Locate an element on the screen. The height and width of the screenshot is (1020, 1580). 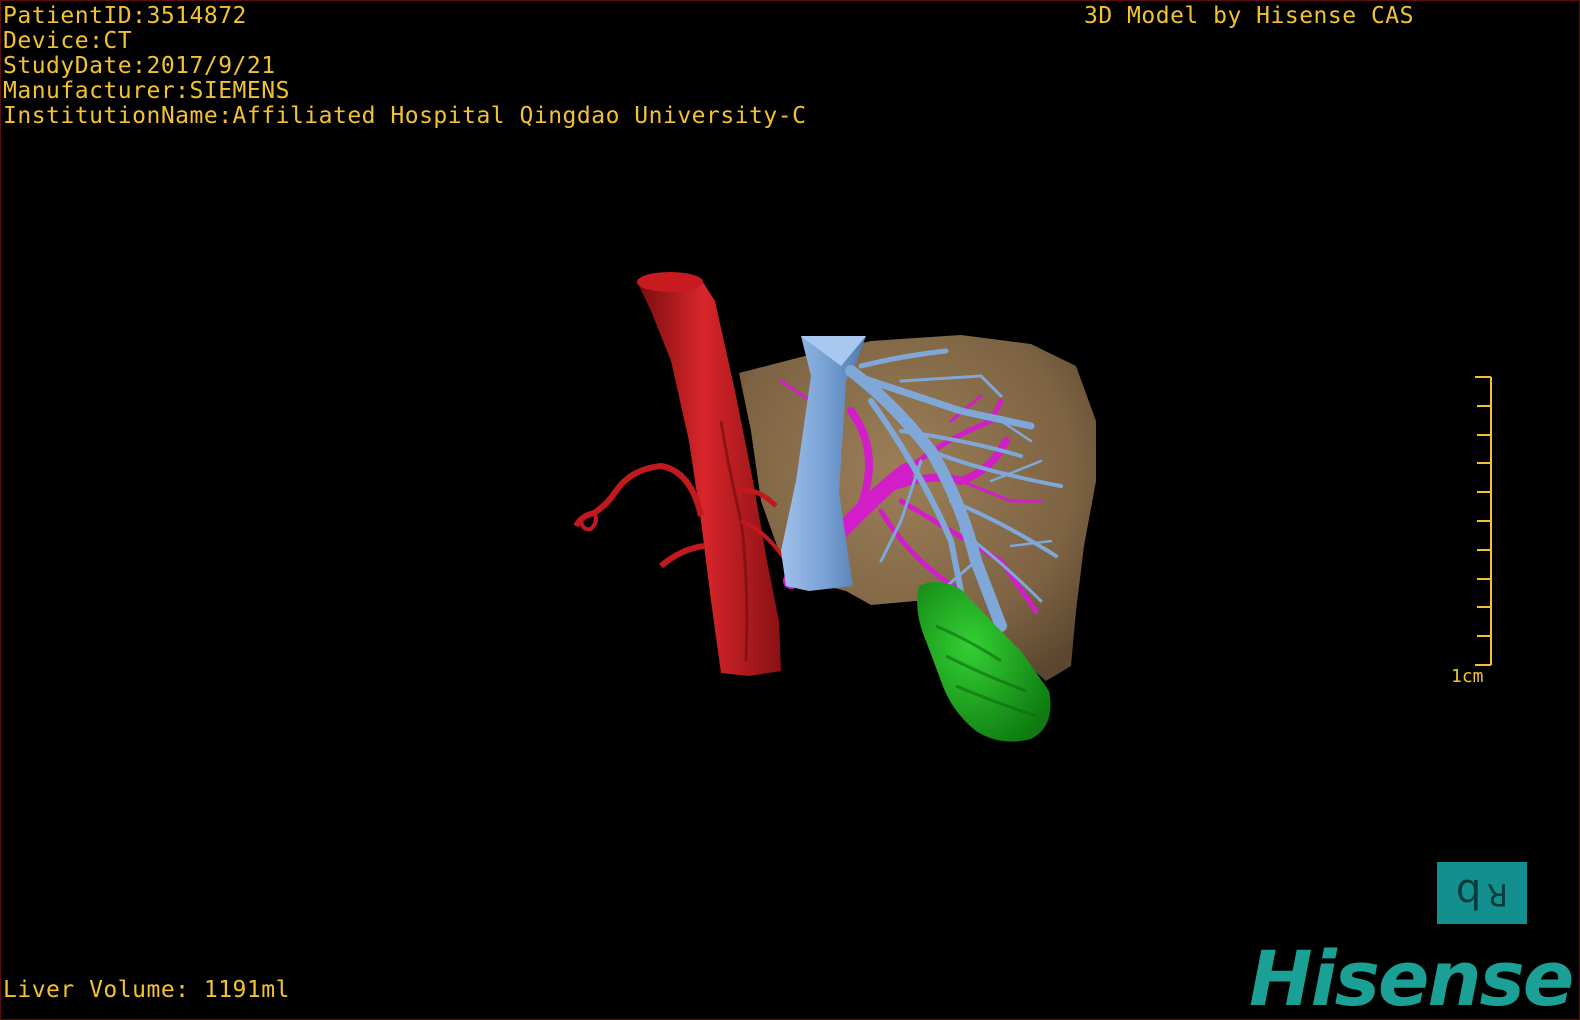
hisense-logo: Hisense is located at coordinates (1411, 977).